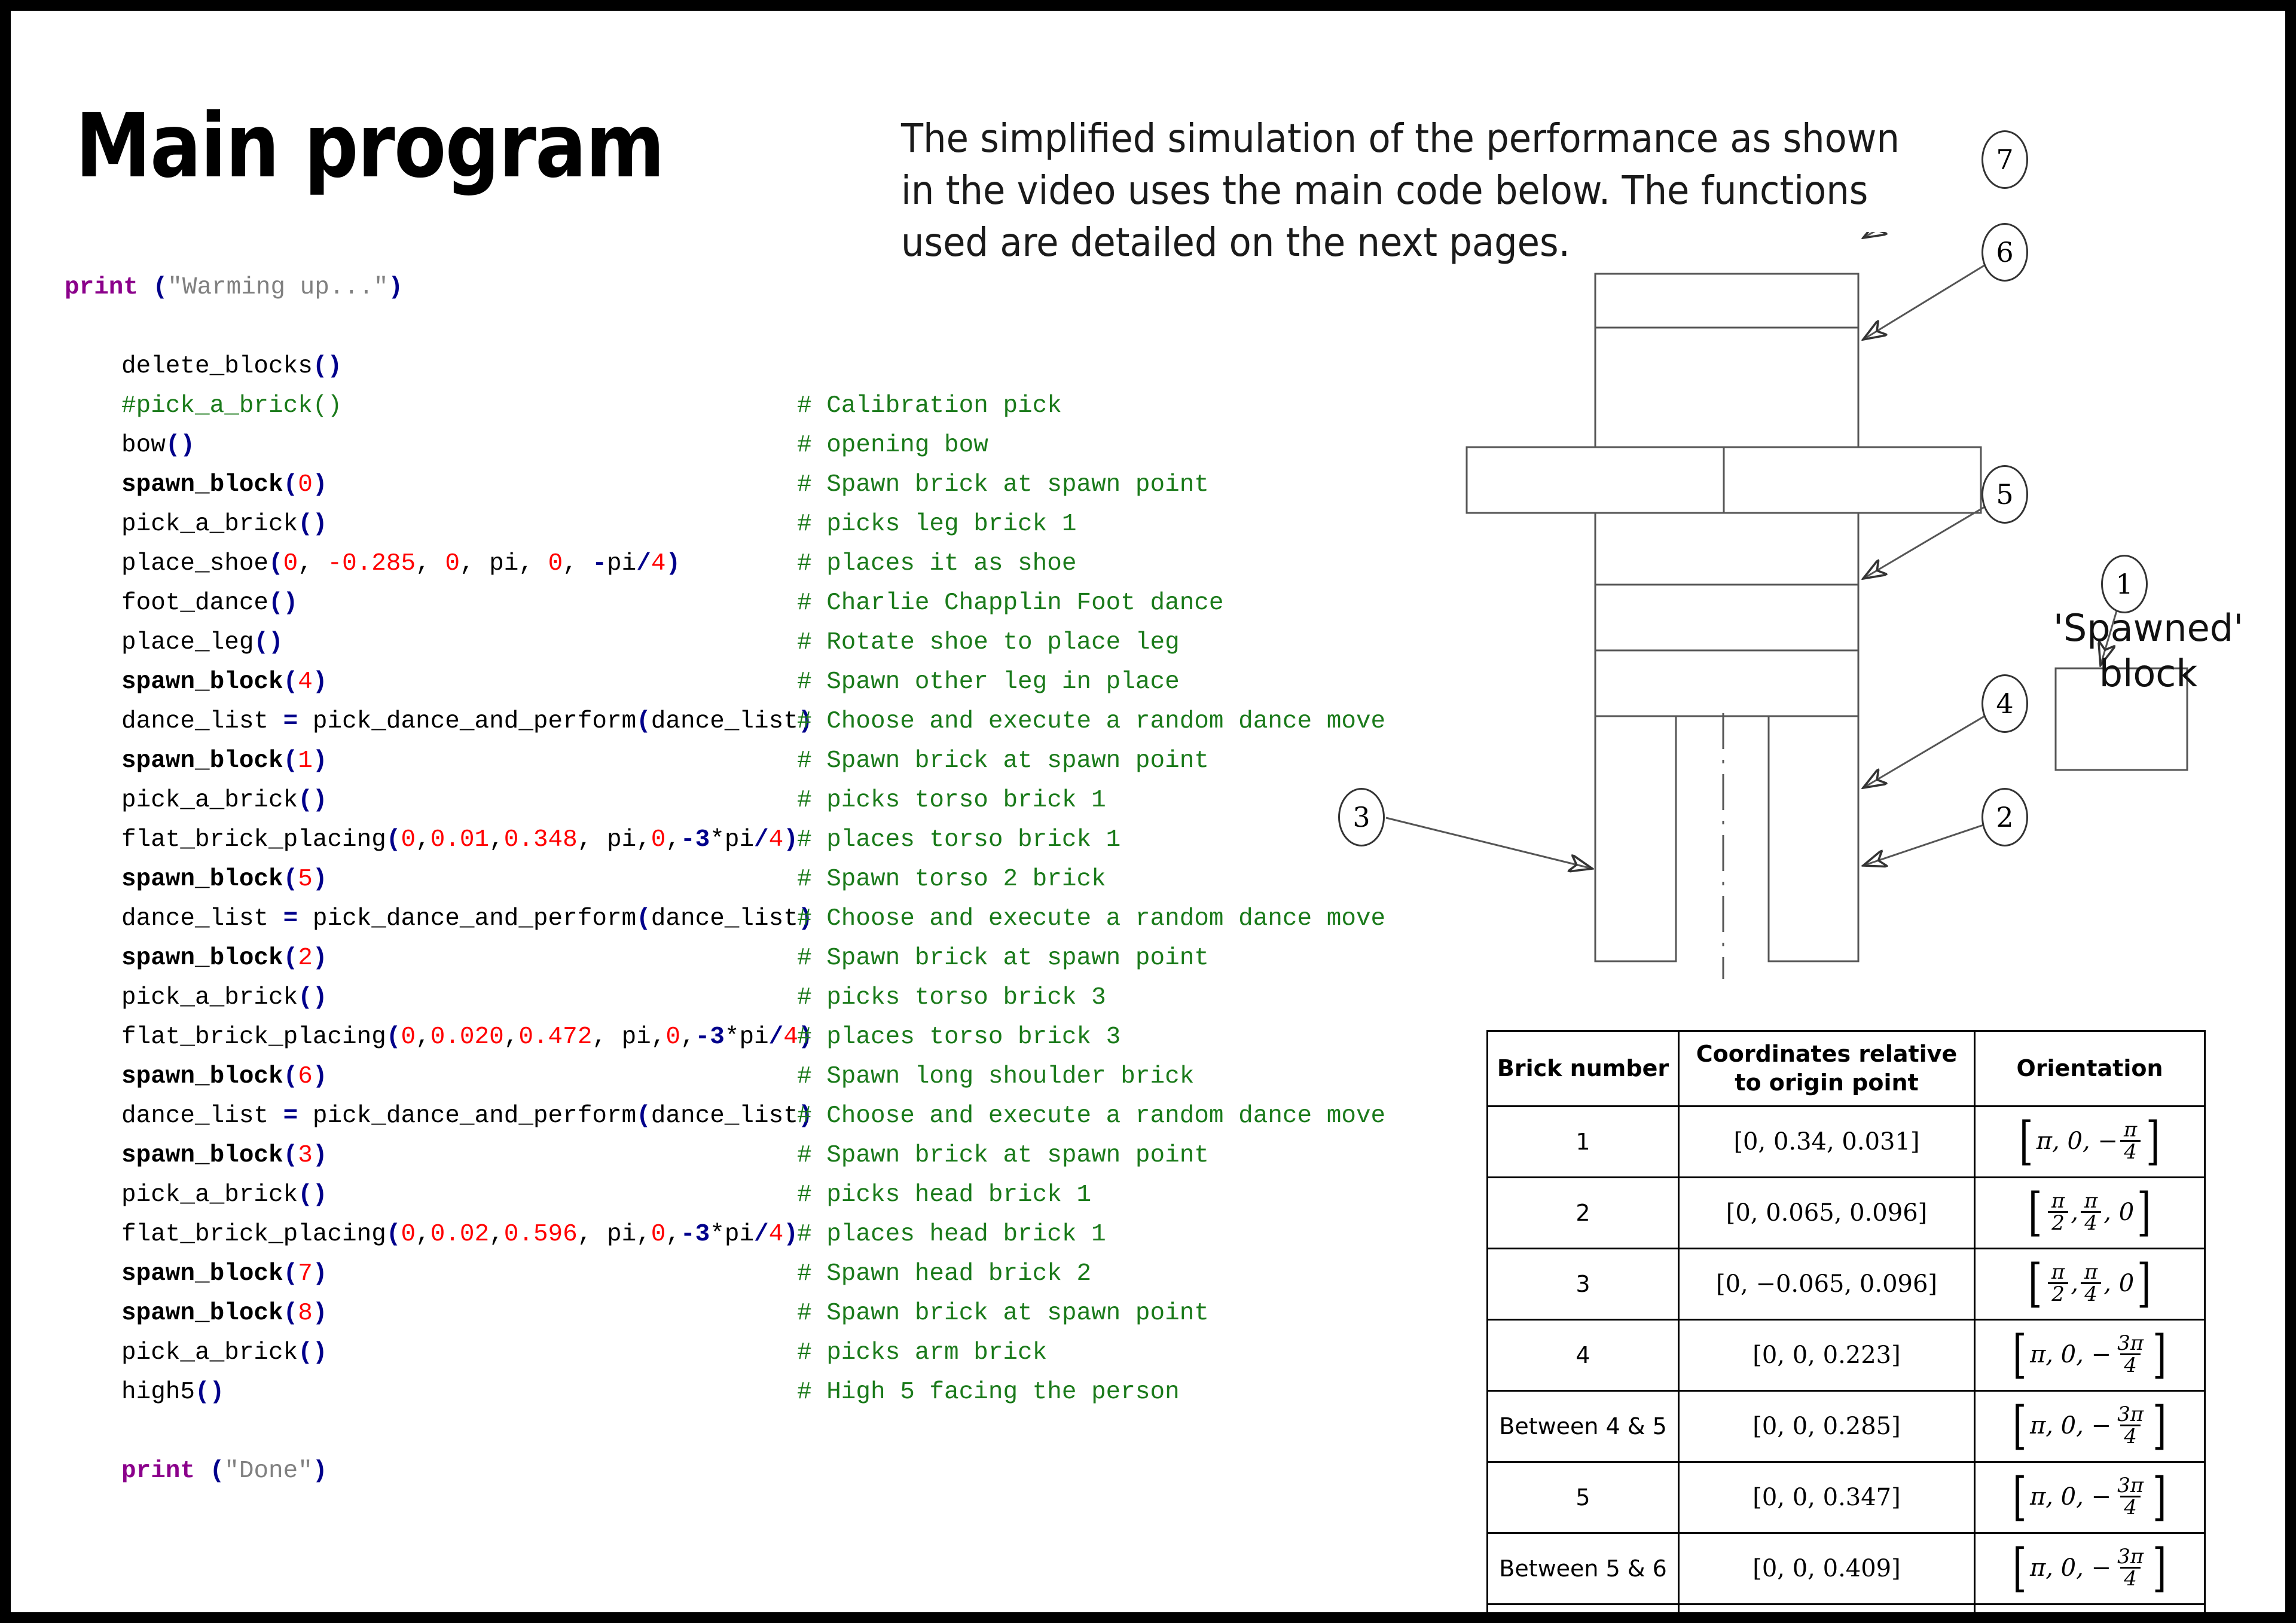 The width and height of the screenshot is (2296, 1623). Describe the element at coordinates (224, 1471) in the screenshot. I see `code-line-text: print ("Done")` at that location.